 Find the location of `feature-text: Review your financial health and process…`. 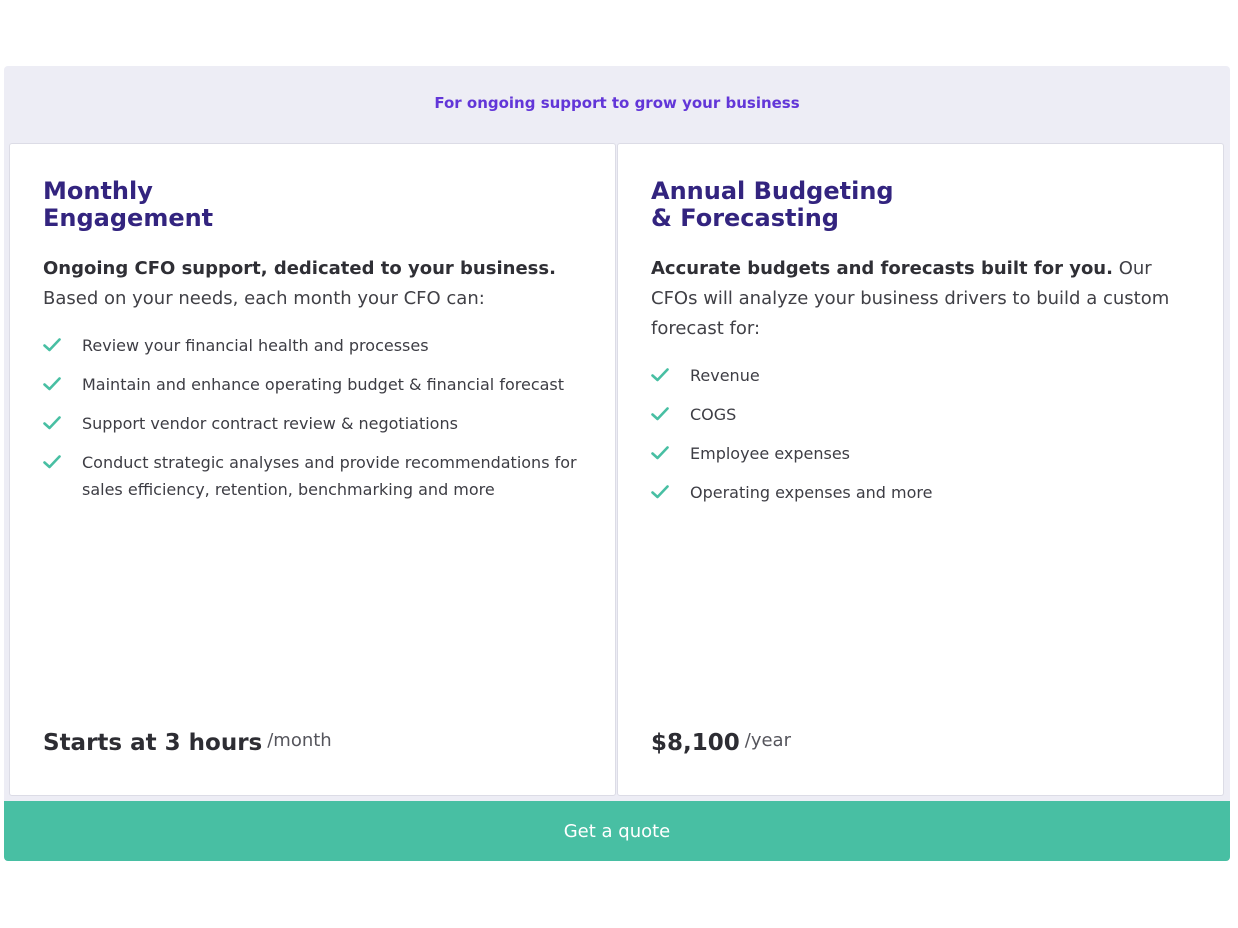

feature-text: Review your financial health and process… is located at coordinates (255, 345).